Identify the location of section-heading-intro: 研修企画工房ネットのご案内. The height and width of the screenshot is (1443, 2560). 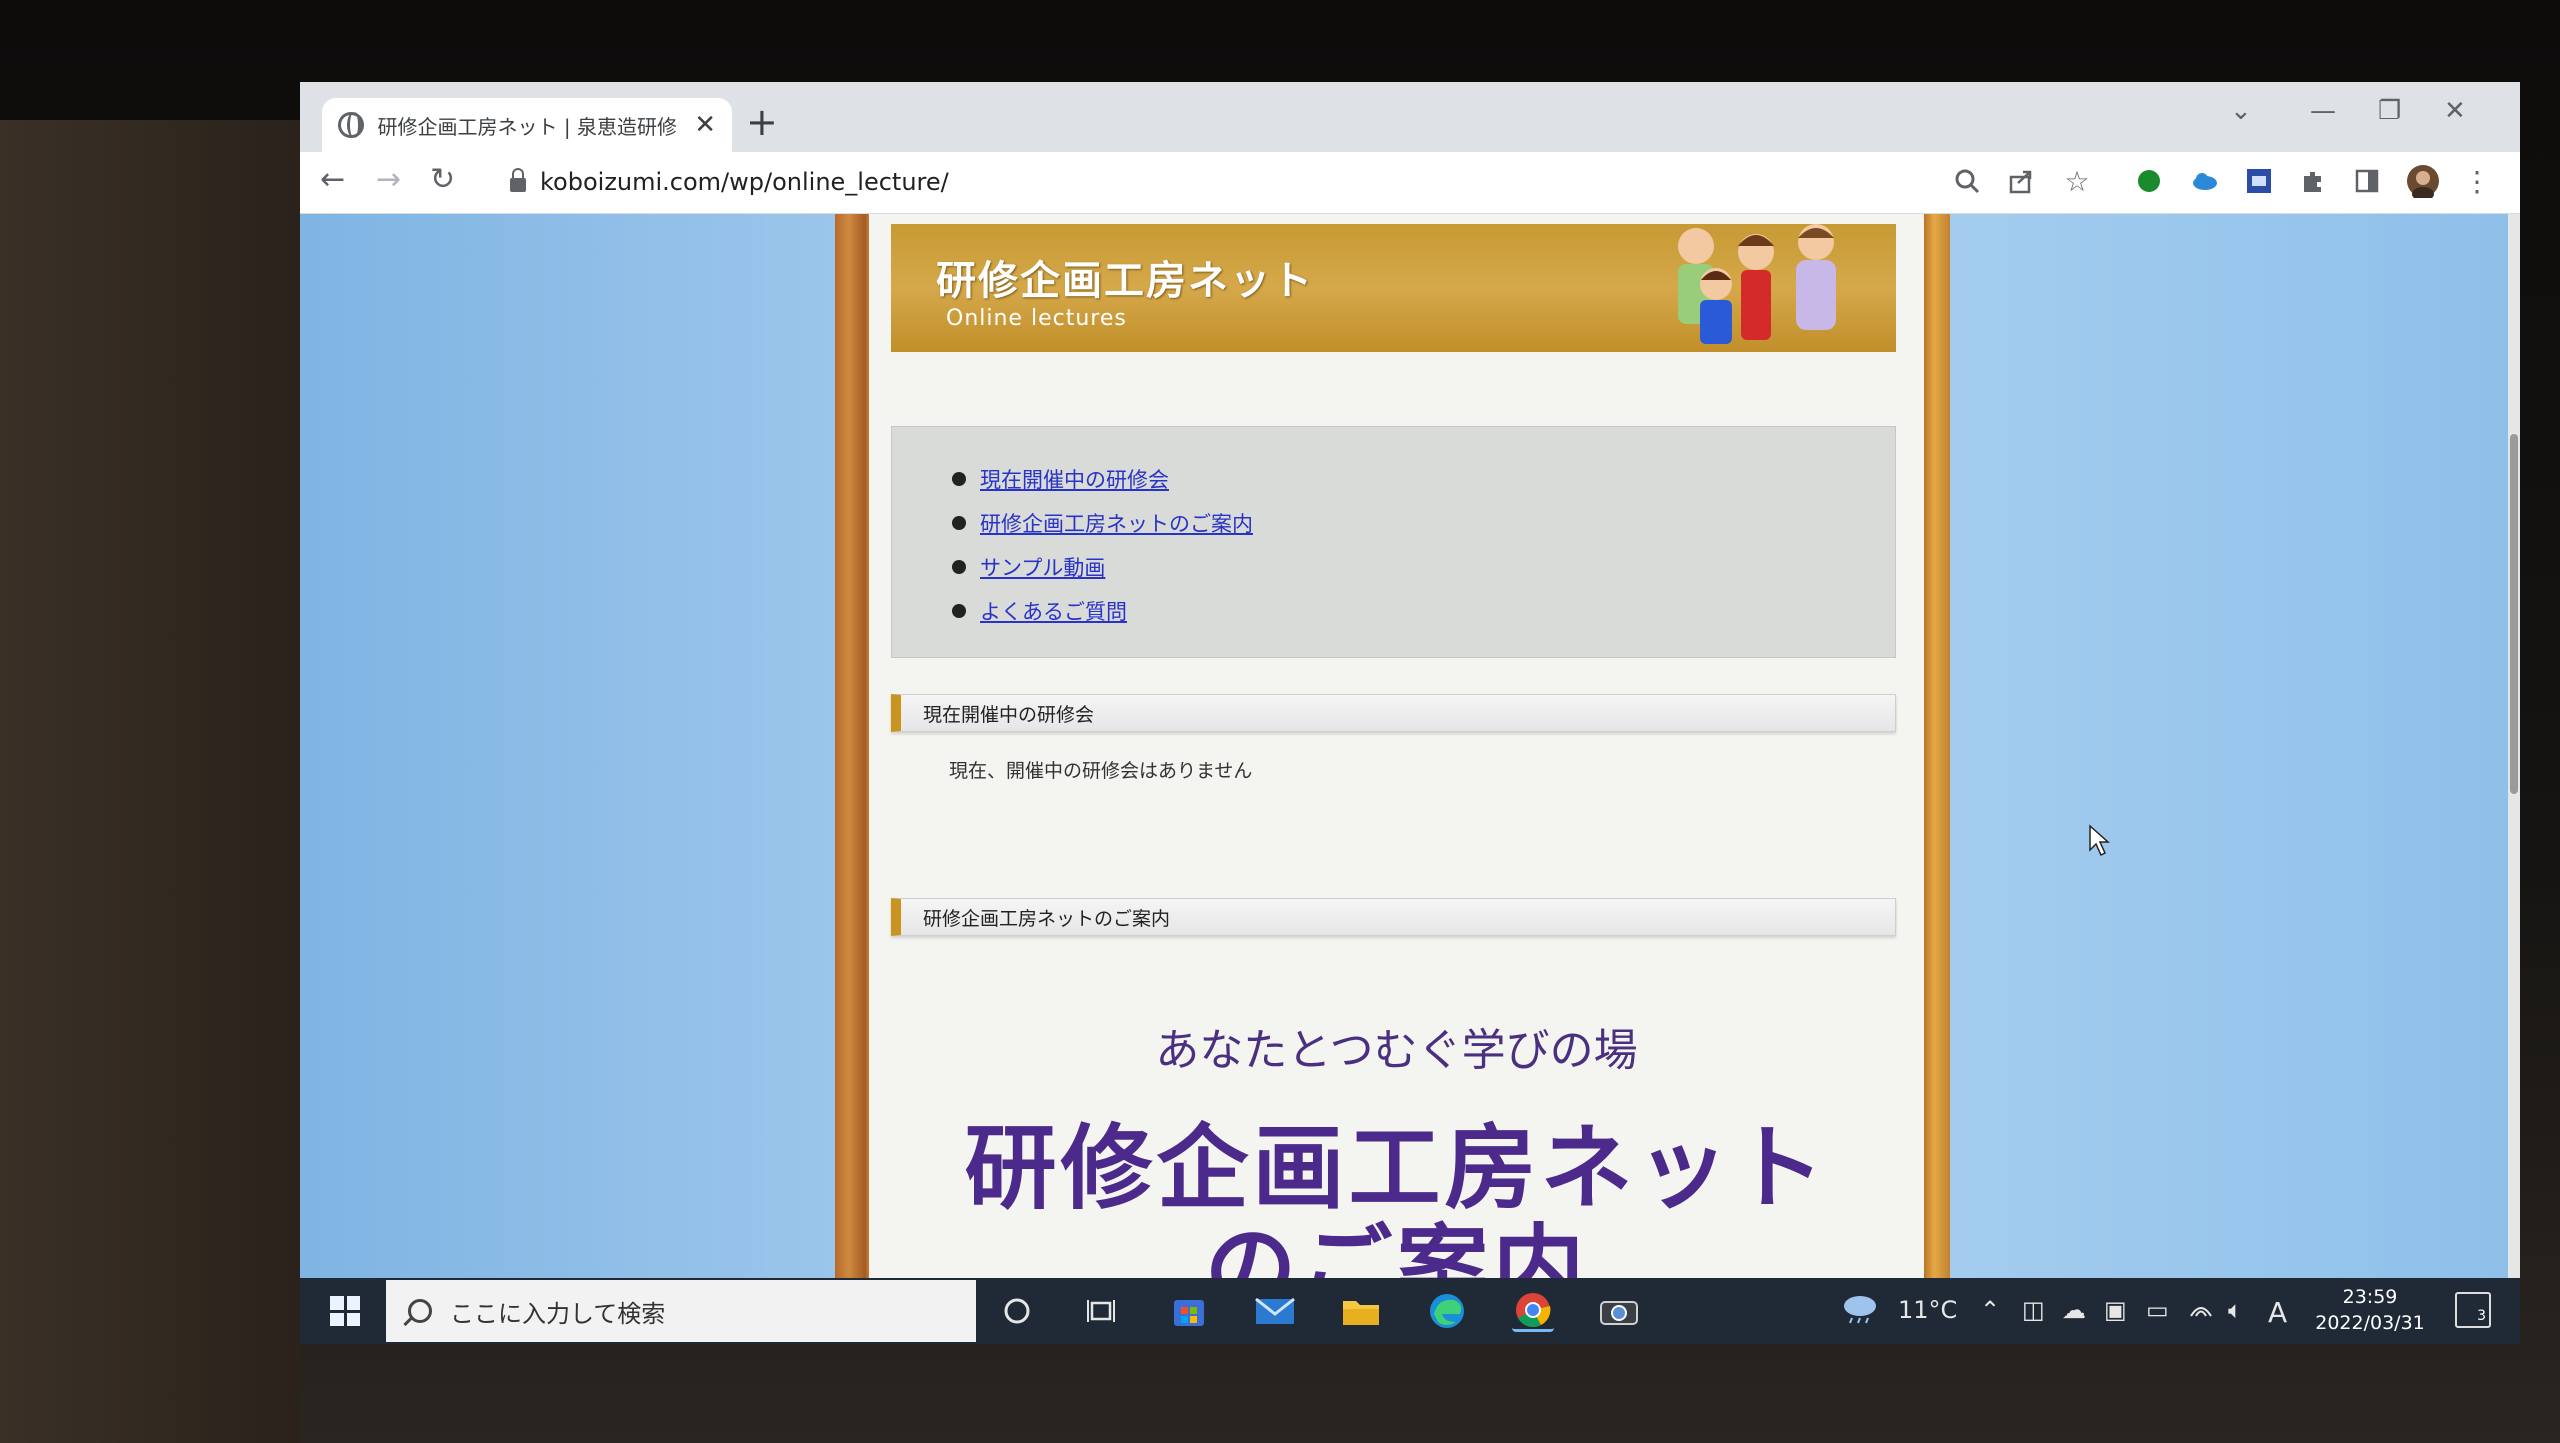
(1393, 917).